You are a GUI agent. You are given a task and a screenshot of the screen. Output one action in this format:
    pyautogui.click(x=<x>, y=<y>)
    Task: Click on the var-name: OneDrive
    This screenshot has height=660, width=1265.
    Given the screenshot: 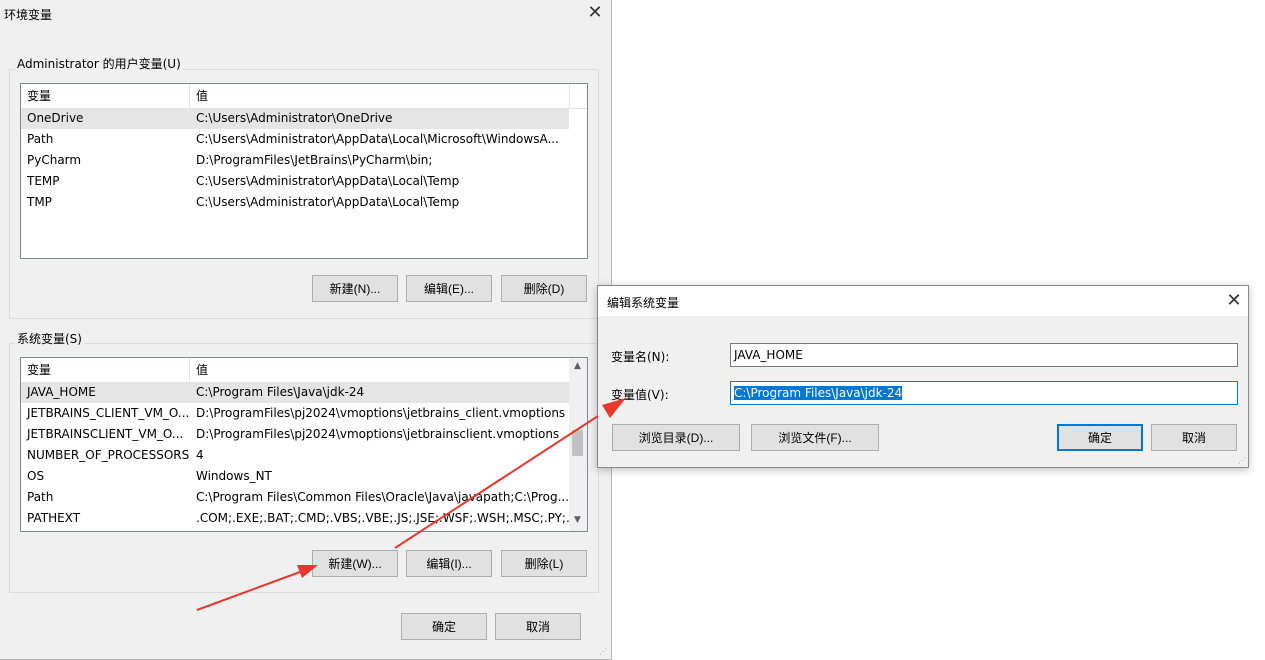 What is the action you would take?
    pyautogui.click(x=55, y=118)
    